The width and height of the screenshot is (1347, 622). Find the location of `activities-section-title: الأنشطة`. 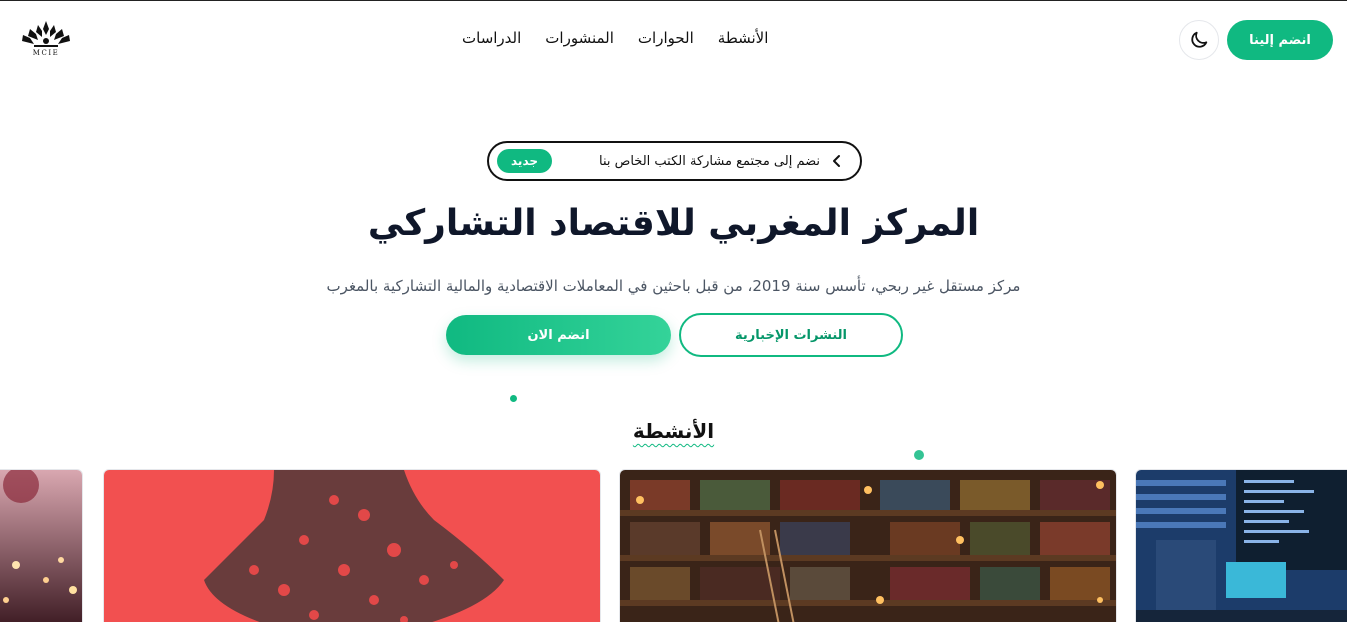

activities-section-title: الأنشطة is located at coordinates (673, 431).